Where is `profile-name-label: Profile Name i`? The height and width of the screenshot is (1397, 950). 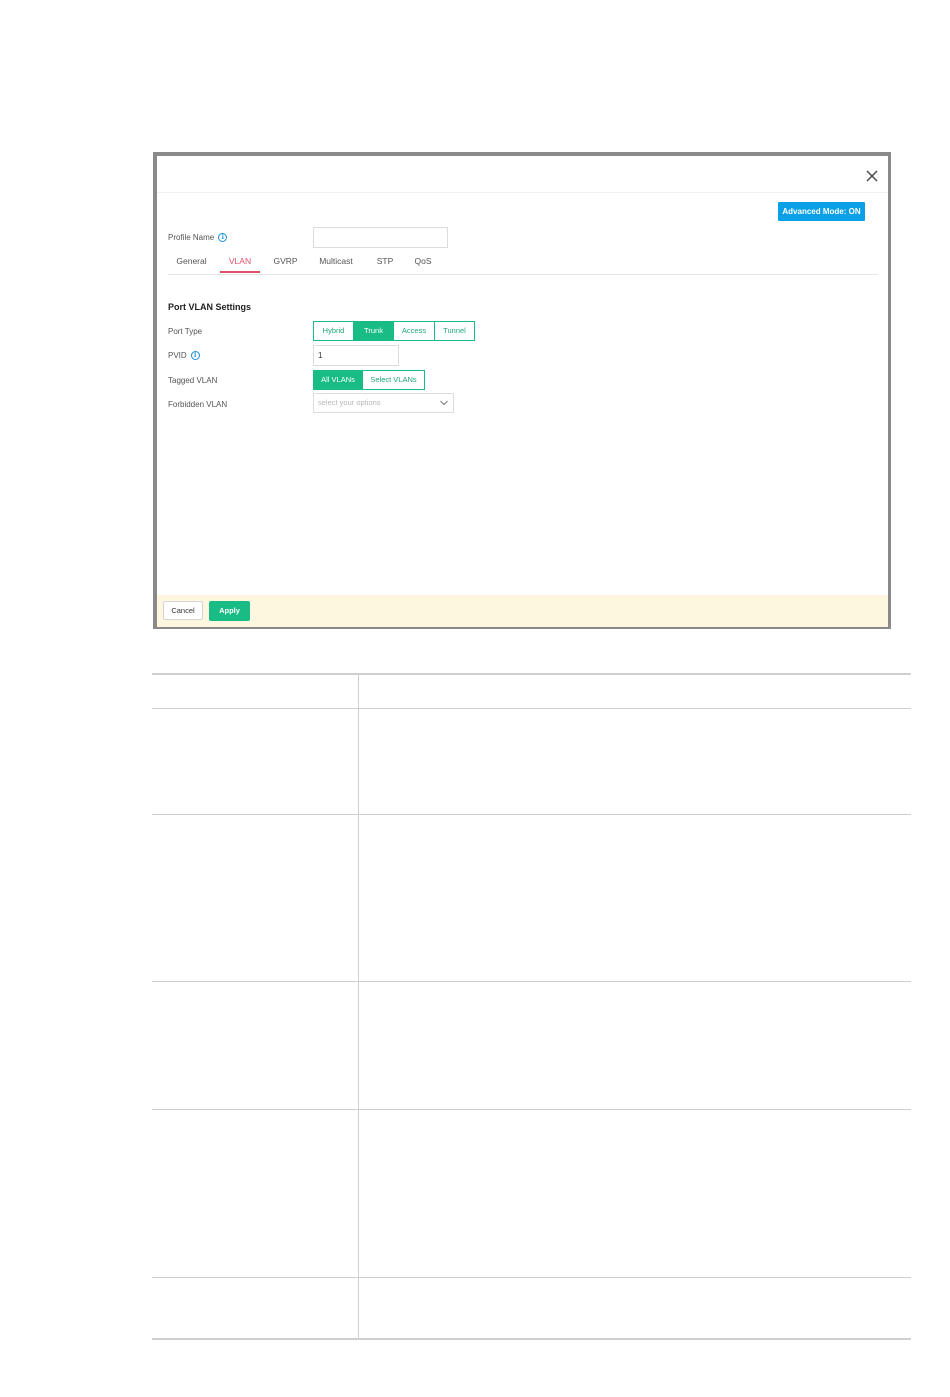 profile-name-label: Profile Name i is located at coordinates (198, 238).